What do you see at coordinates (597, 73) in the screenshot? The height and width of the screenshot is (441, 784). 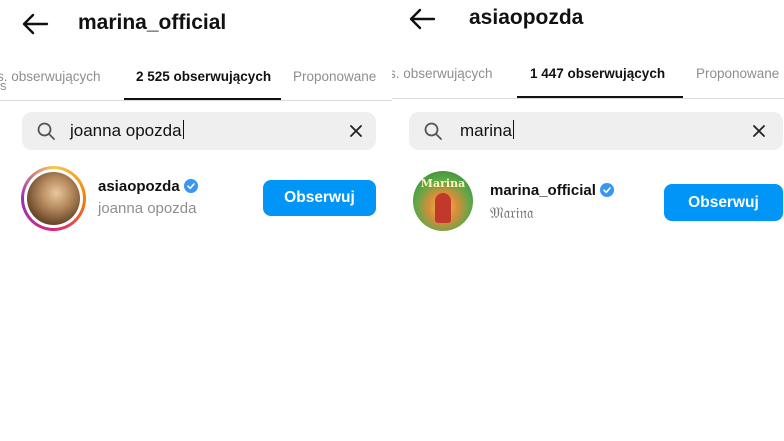 I see `tab-followers: 1 447 obserwujących` at bounding box center [597, 73].